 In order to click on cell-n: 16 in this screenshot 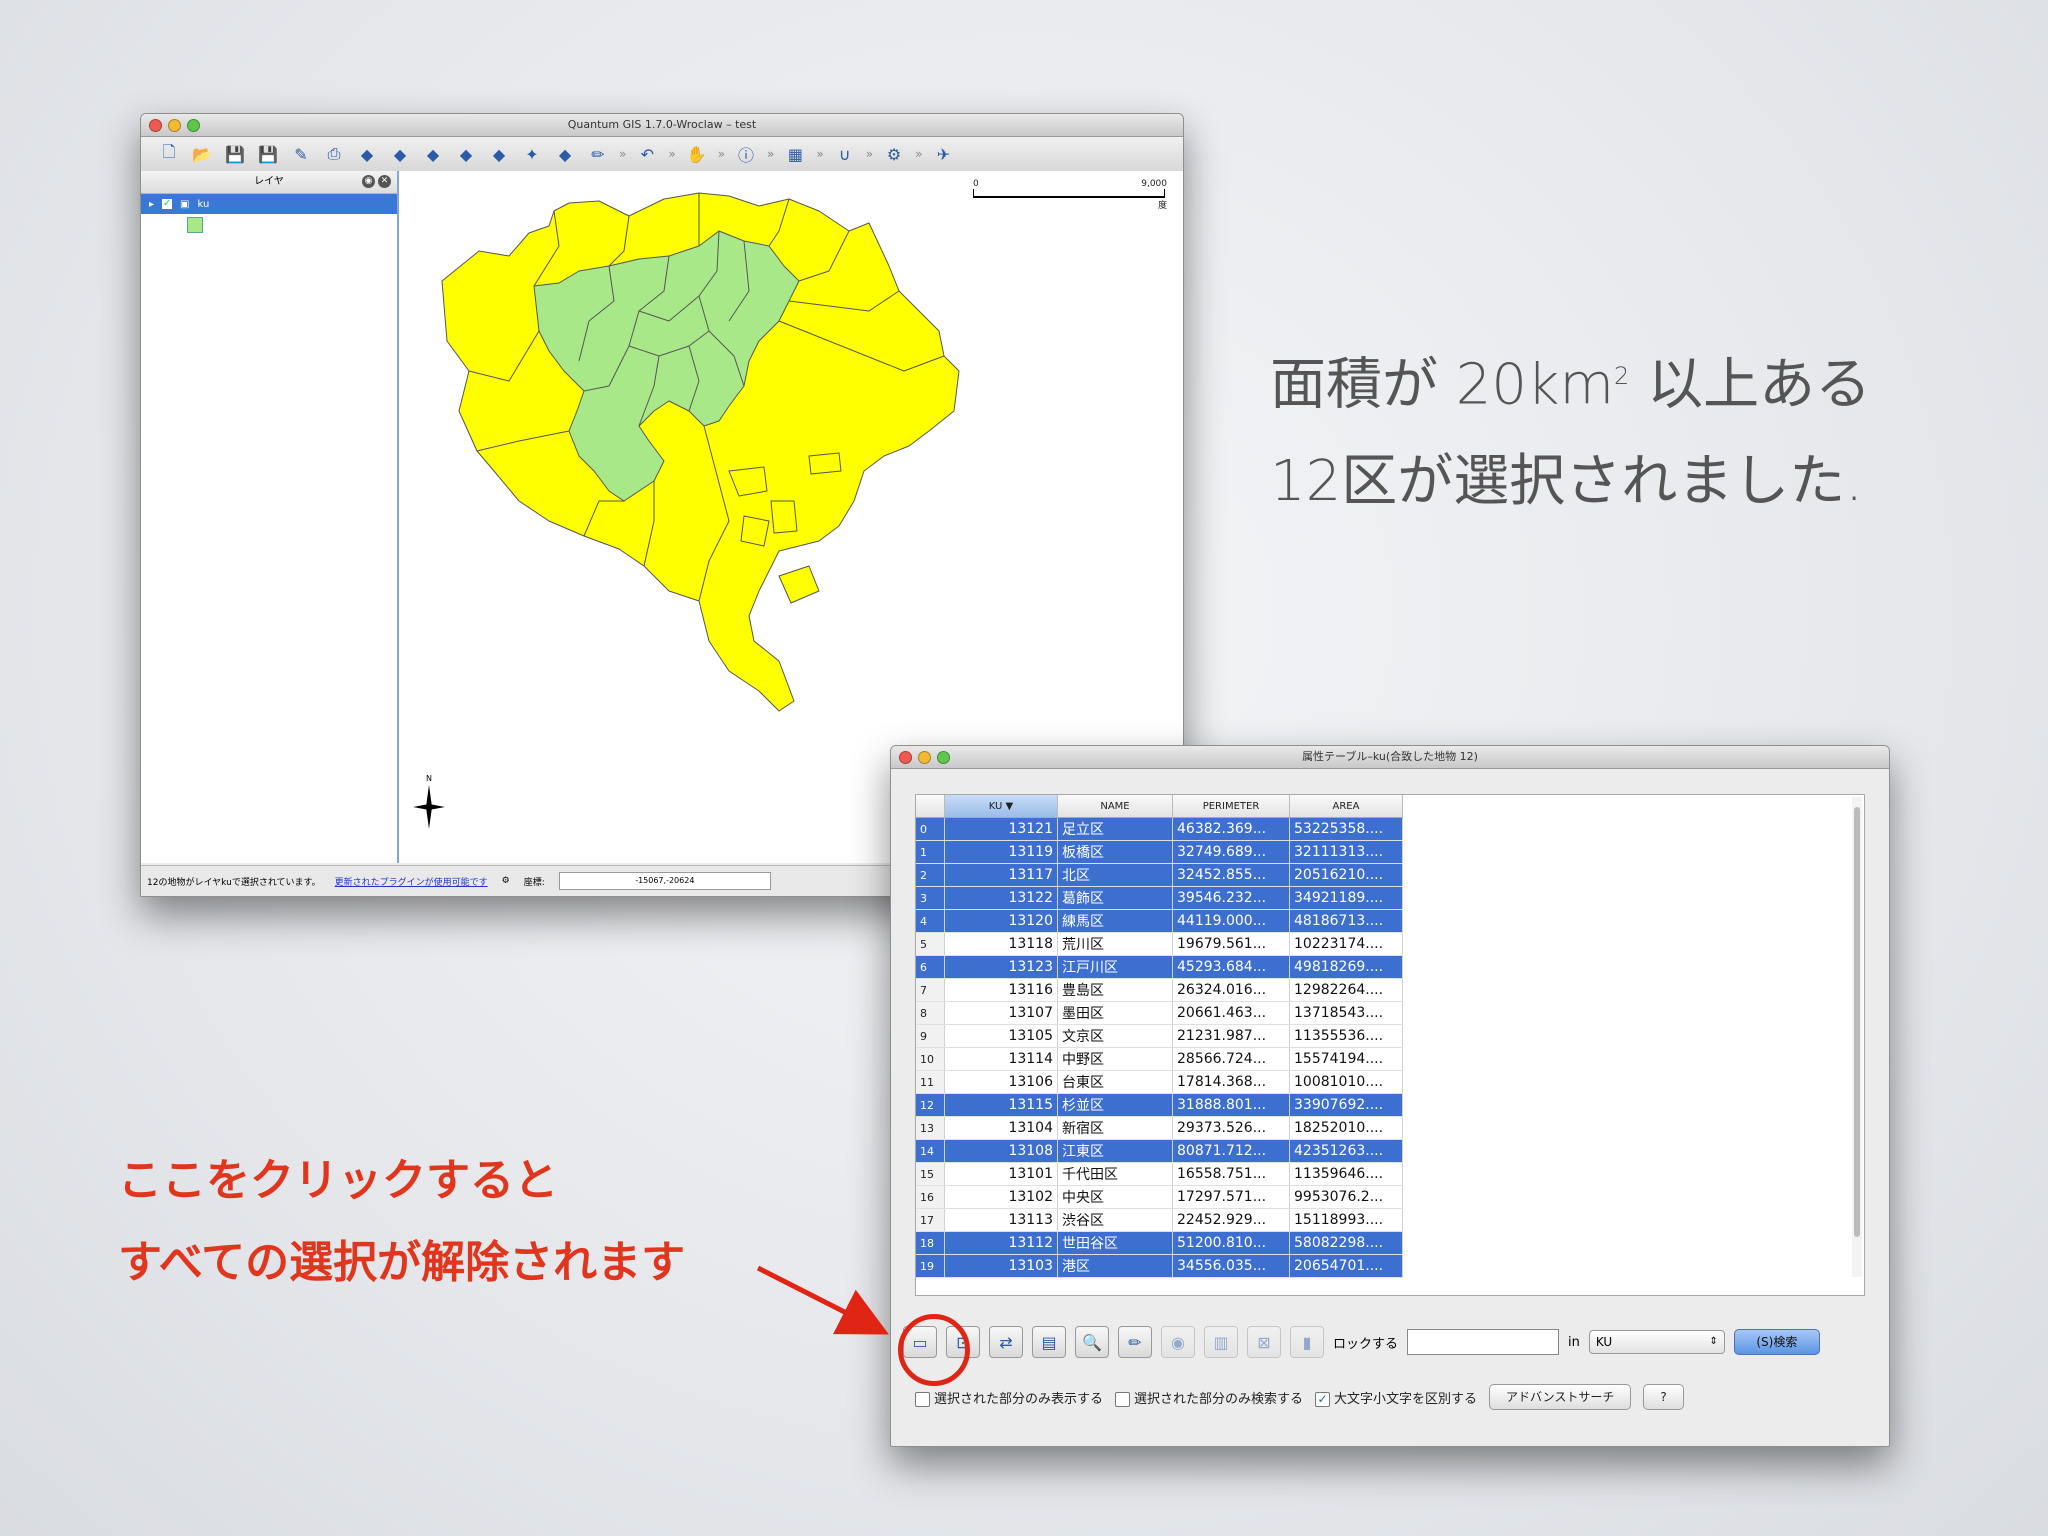, I will do `click(930, 1197)`.